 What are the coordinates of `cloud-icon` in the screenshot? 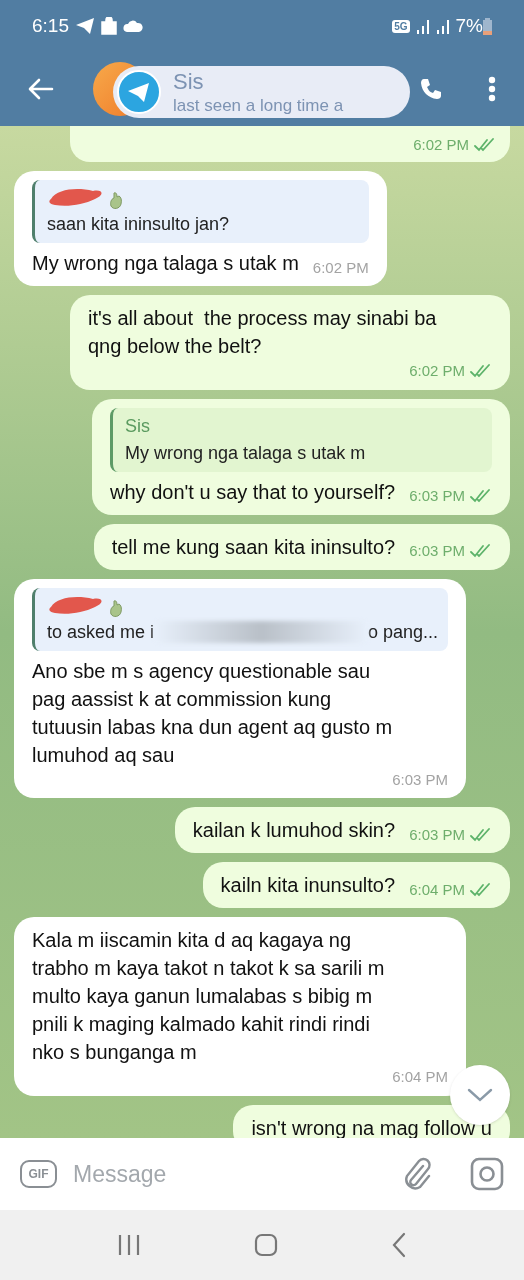 It's located at (133, 26).